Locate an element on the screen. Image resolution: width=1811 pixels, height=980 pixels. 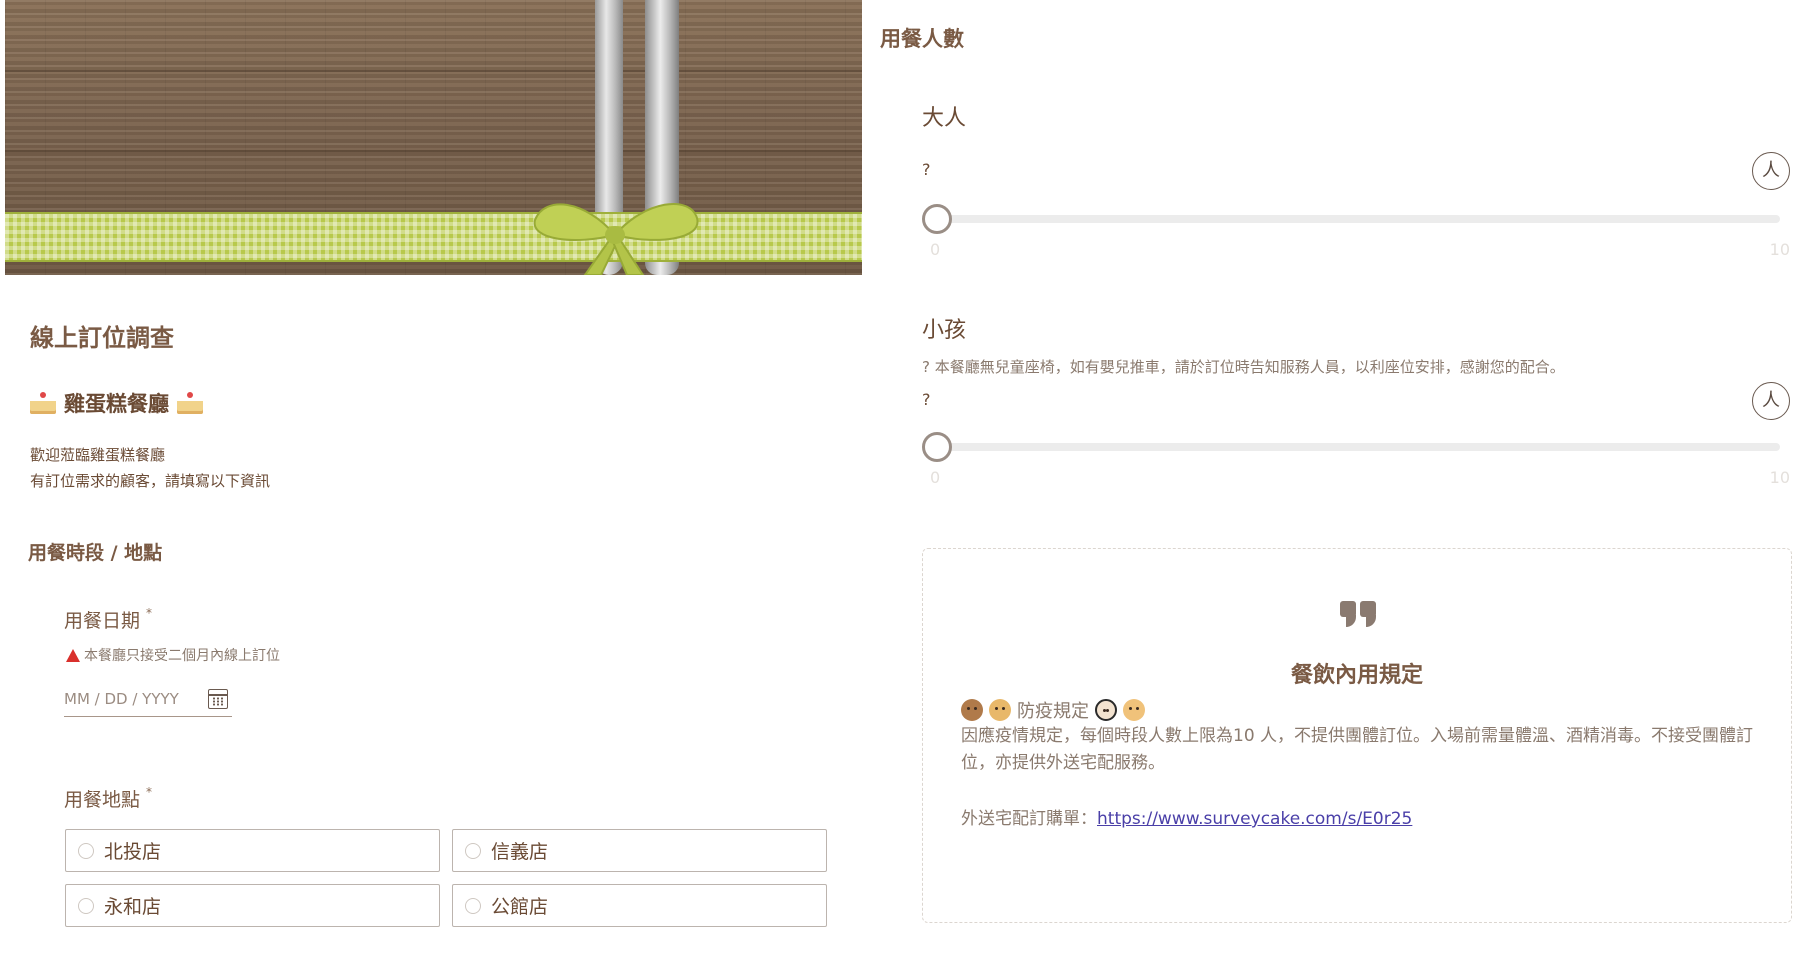
adults-slider-block: 大人 ? 人 0 10 is located at coordinates (1356, 180).